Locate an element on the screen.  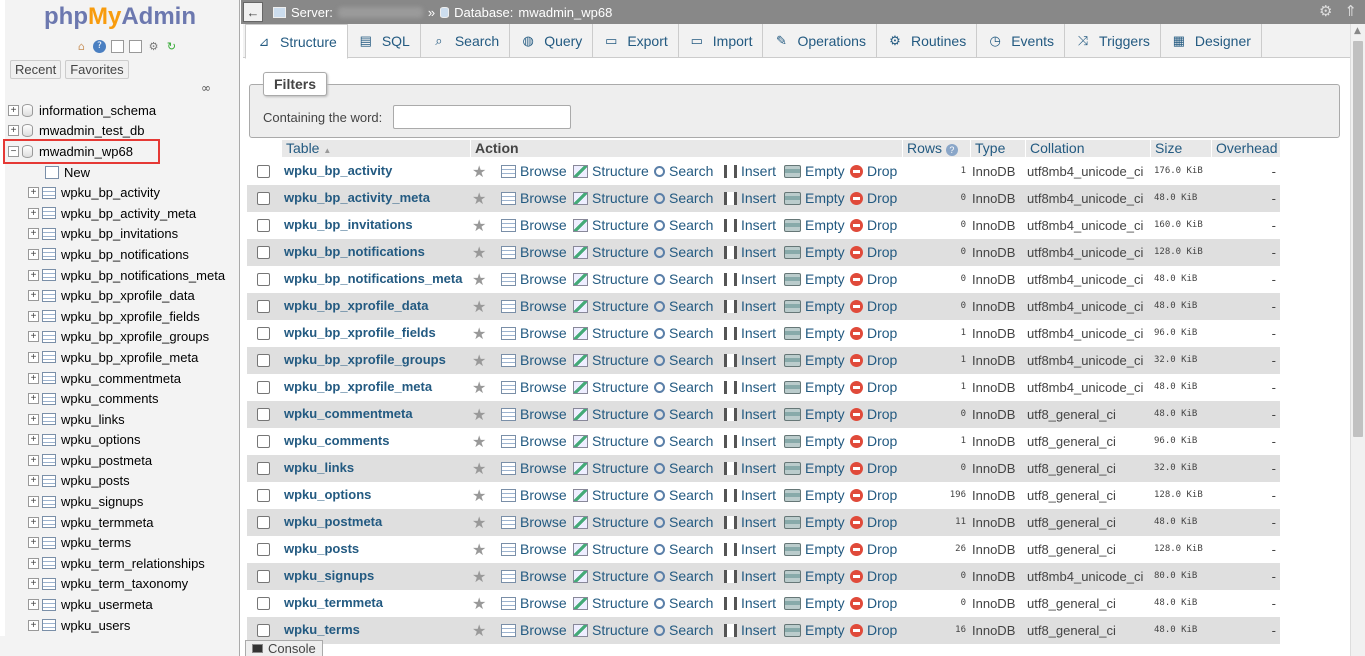
table-name-link: wpku_bp_notifications_meta is located at coordinates (373, 278).